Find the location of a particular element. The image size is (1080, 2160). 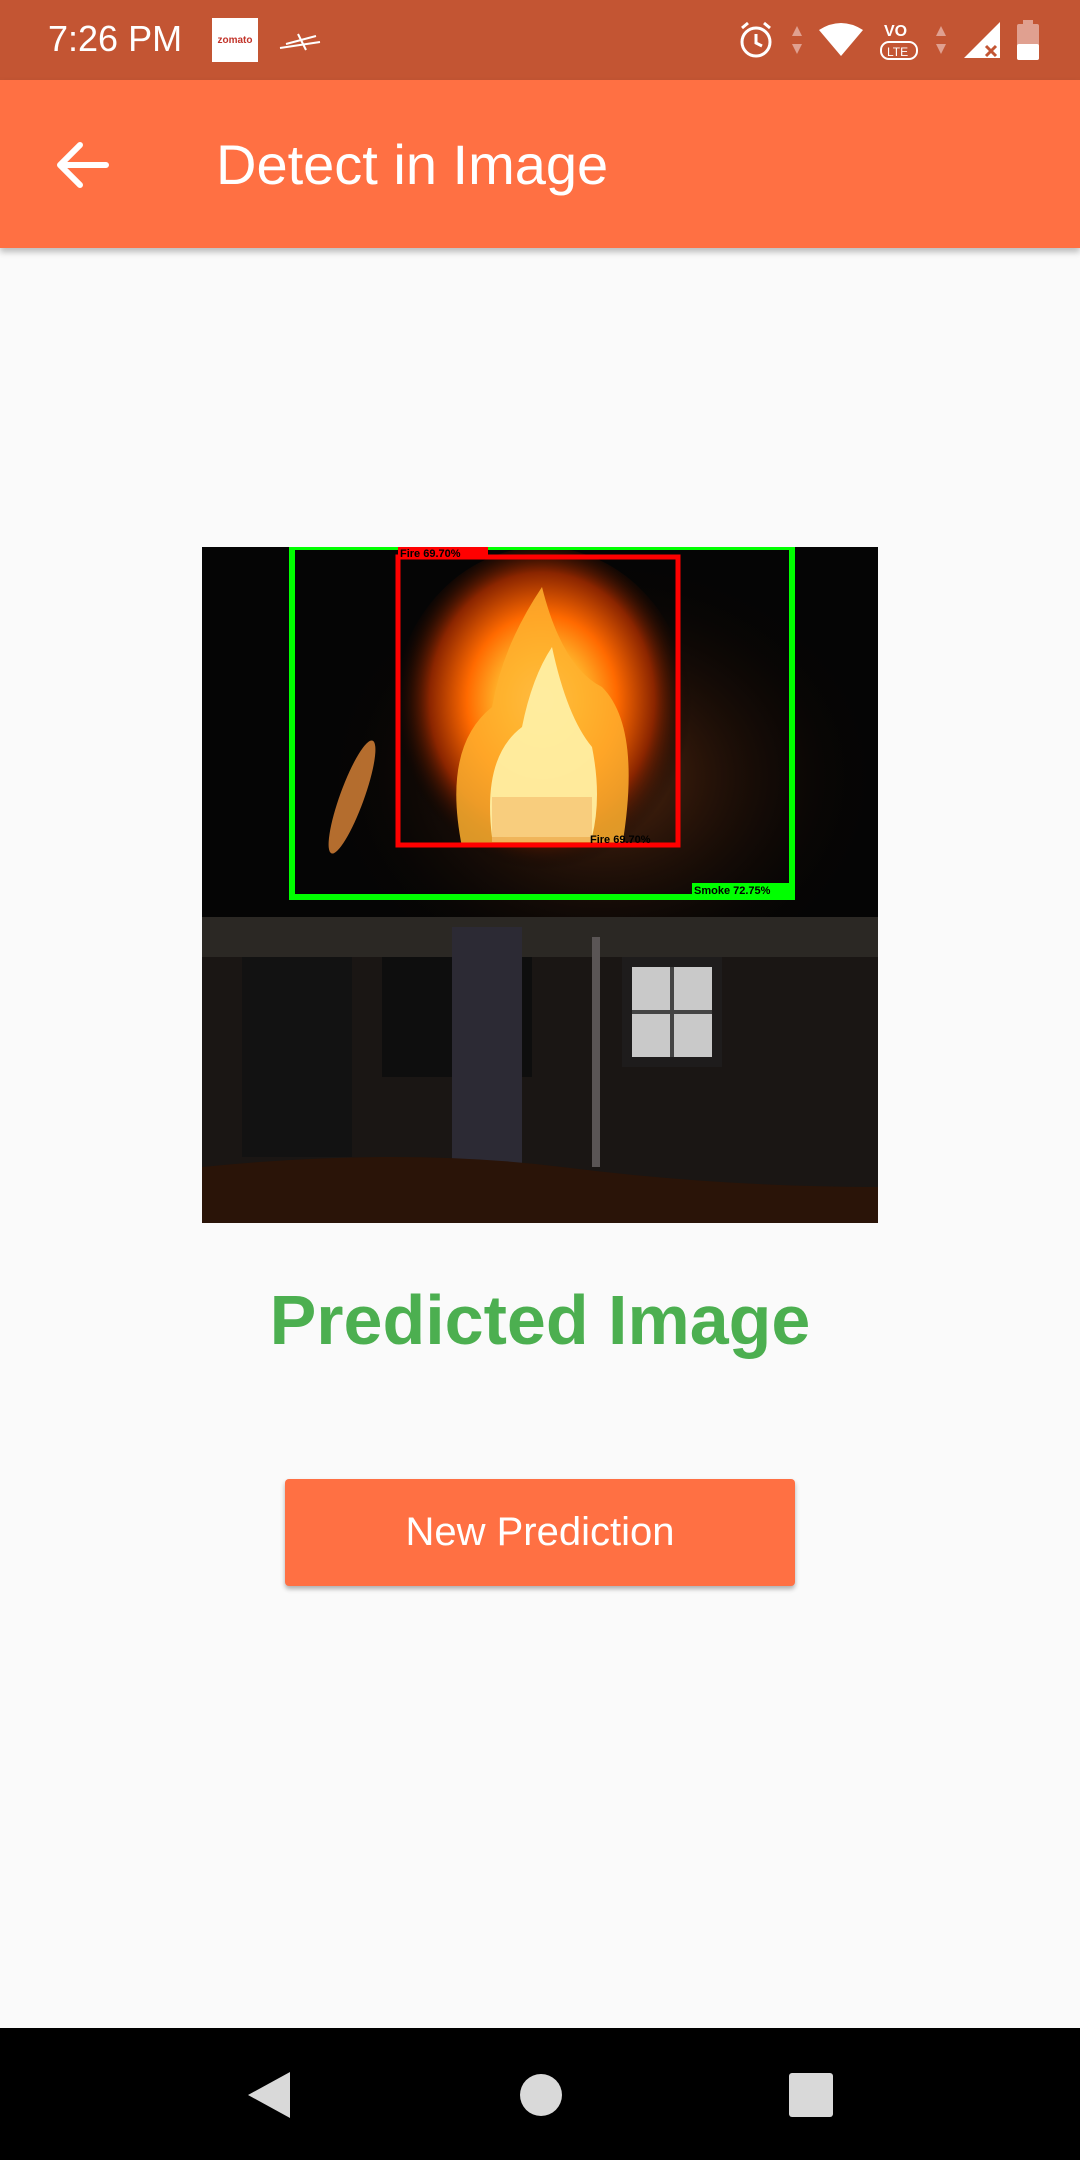

nav-back-icon is located at coordinates (269, 2095).